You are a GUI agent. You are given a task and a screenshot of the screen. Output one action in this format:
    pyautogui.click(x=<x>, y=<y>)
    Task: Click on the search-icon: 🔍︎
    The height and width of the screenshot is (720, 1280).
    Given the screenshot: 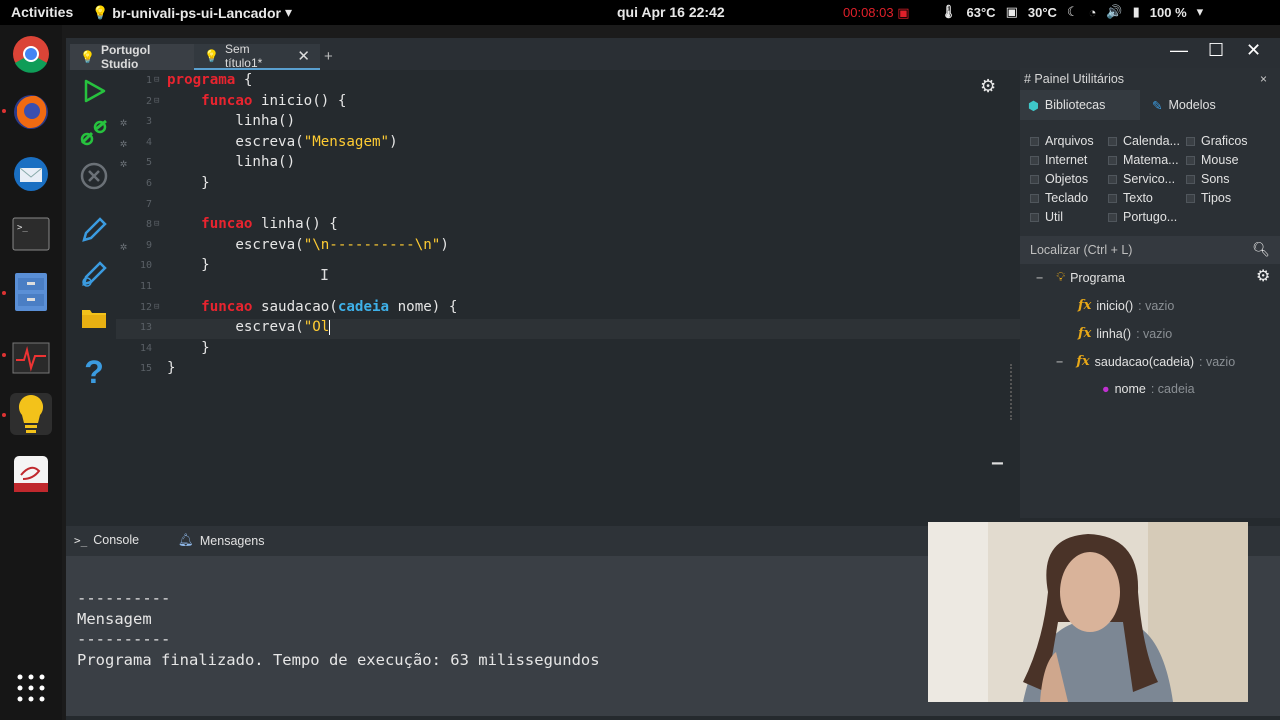 What is the action you would take?
    pyautogui.click(x=1261, y=249)
    